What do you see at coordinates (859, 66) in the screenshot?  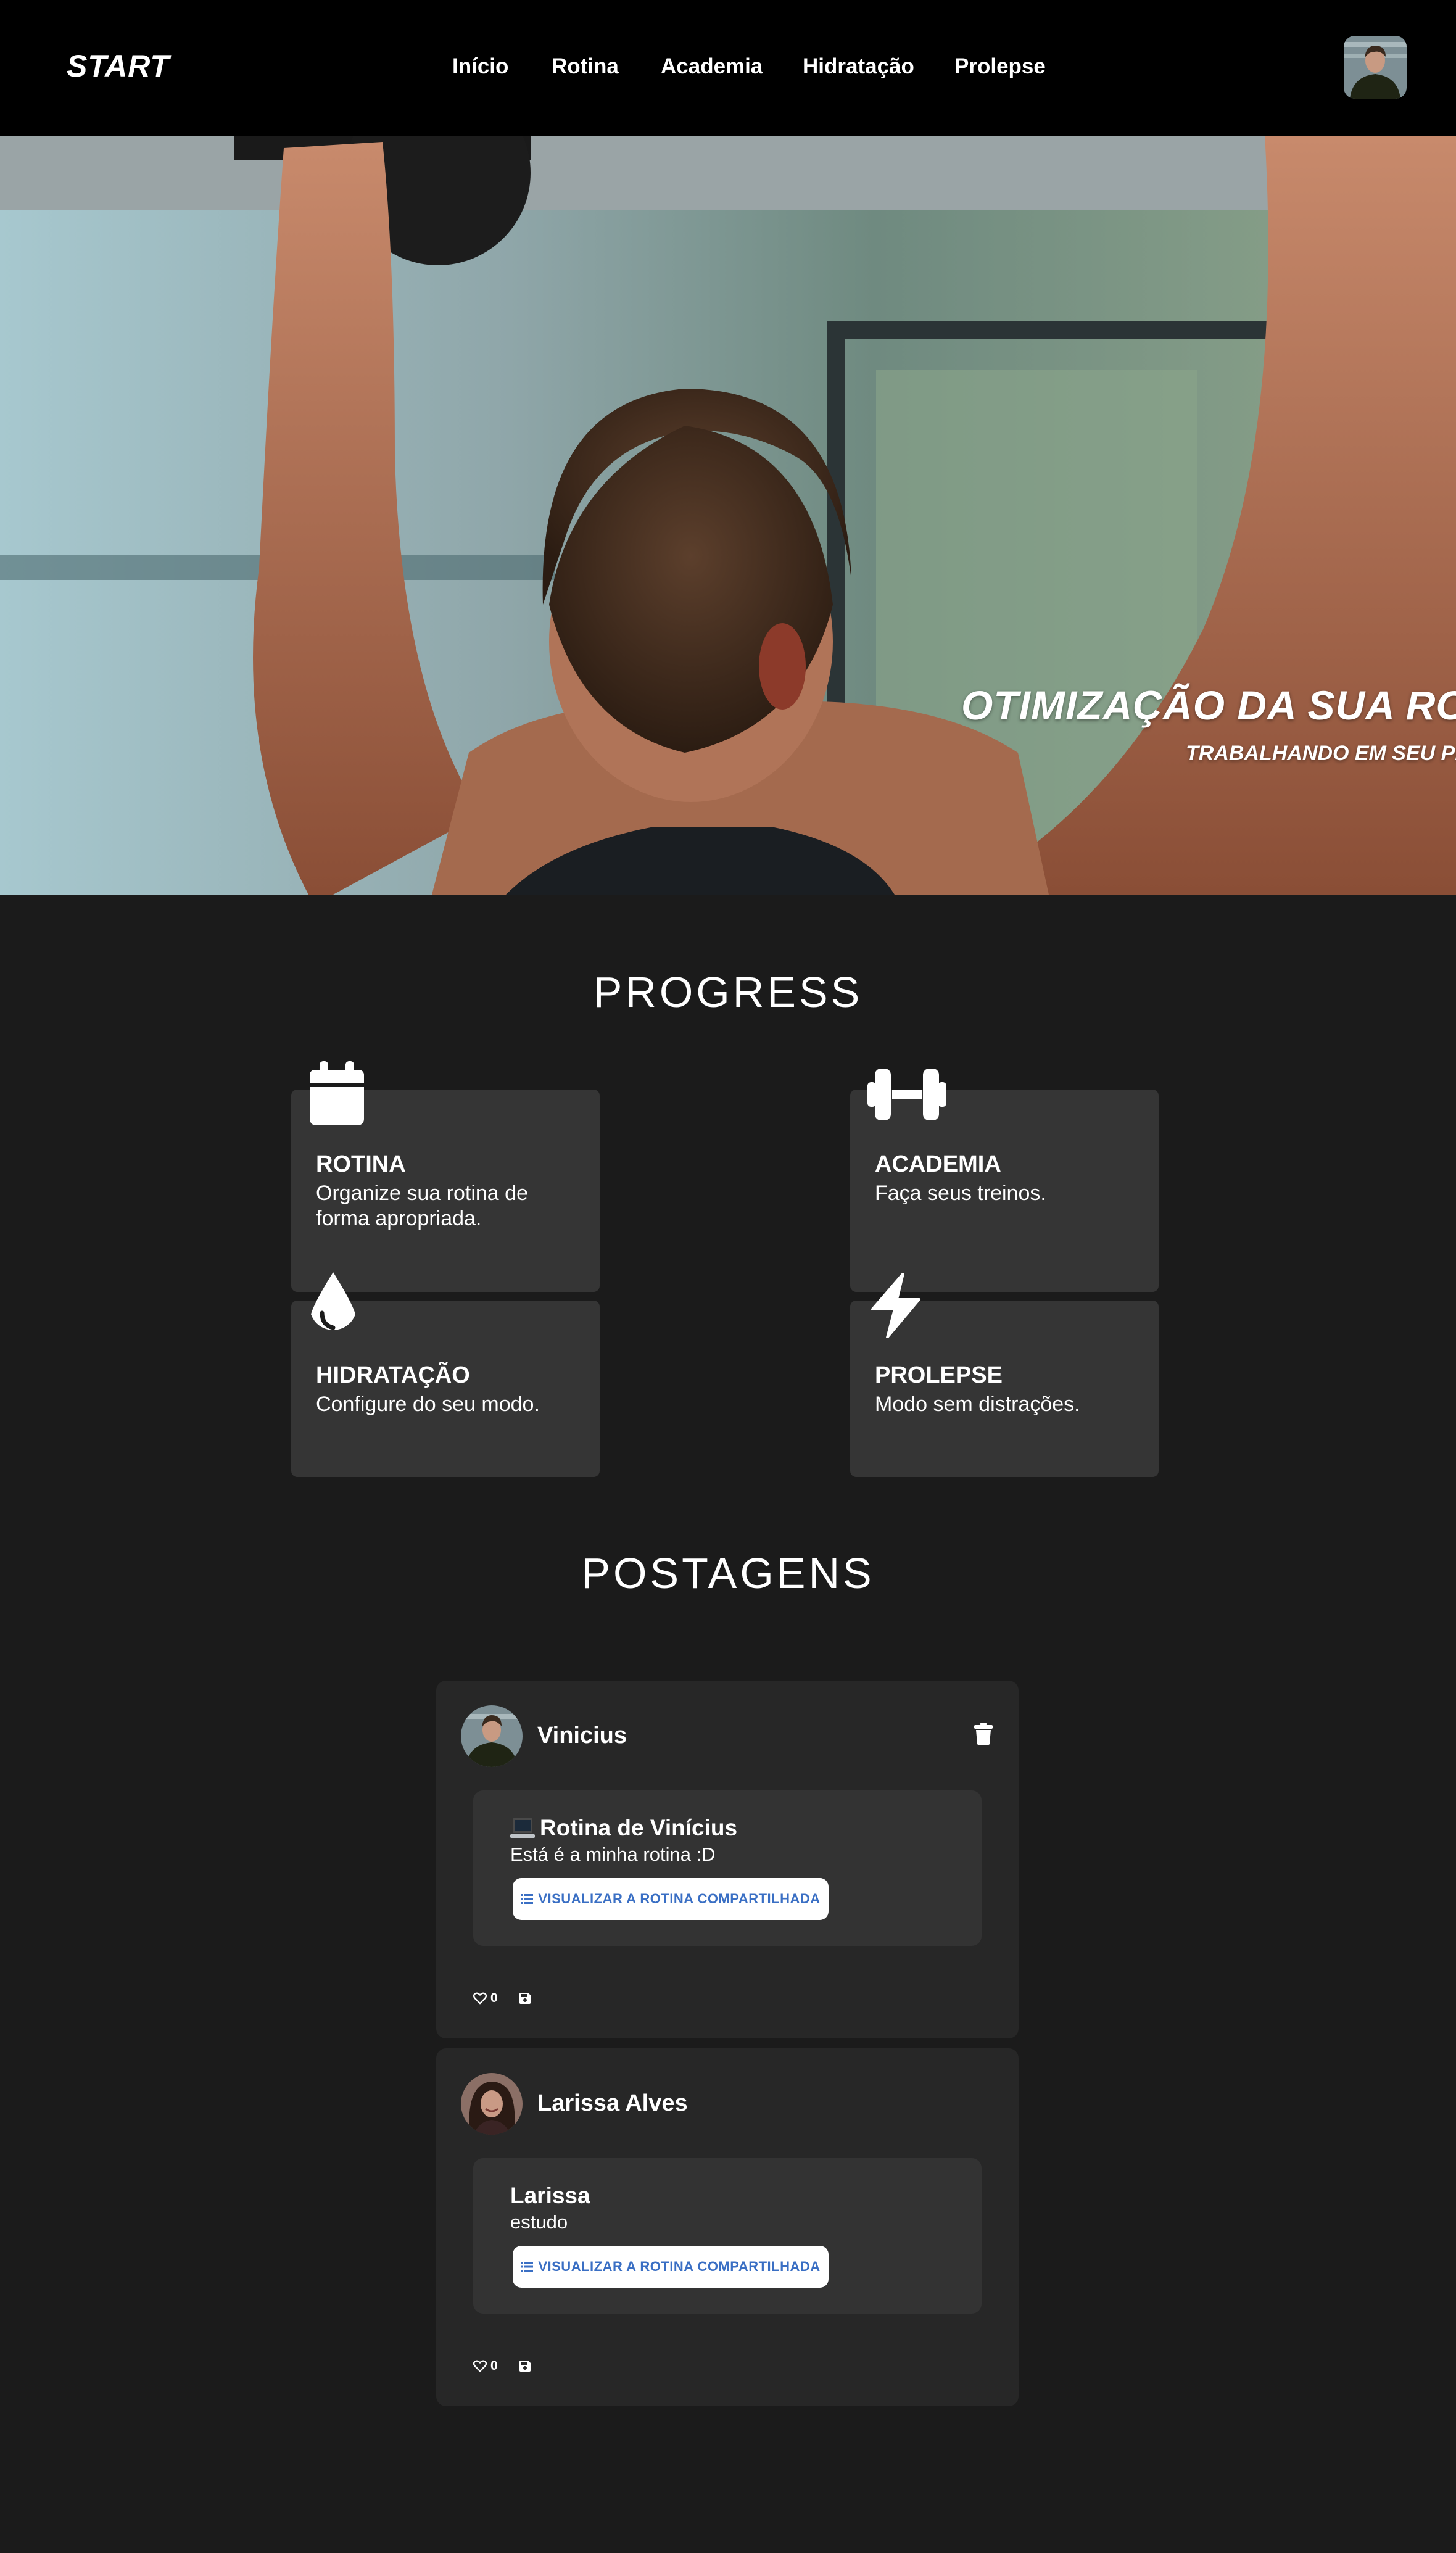 I see `nav-link-hidratacao: Hidratação` at bounding box center [859, 66].